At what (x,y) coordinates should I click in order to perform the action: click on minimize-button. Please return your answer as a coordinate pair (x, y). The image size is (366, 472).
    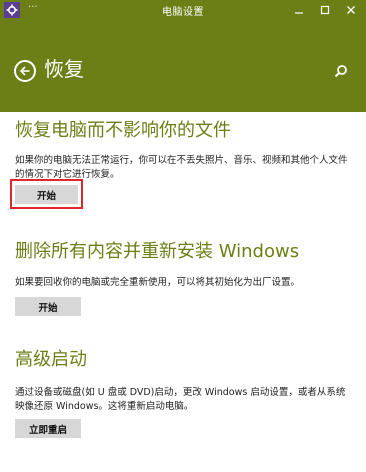
    Looking at the image, I should click on (299, 10).